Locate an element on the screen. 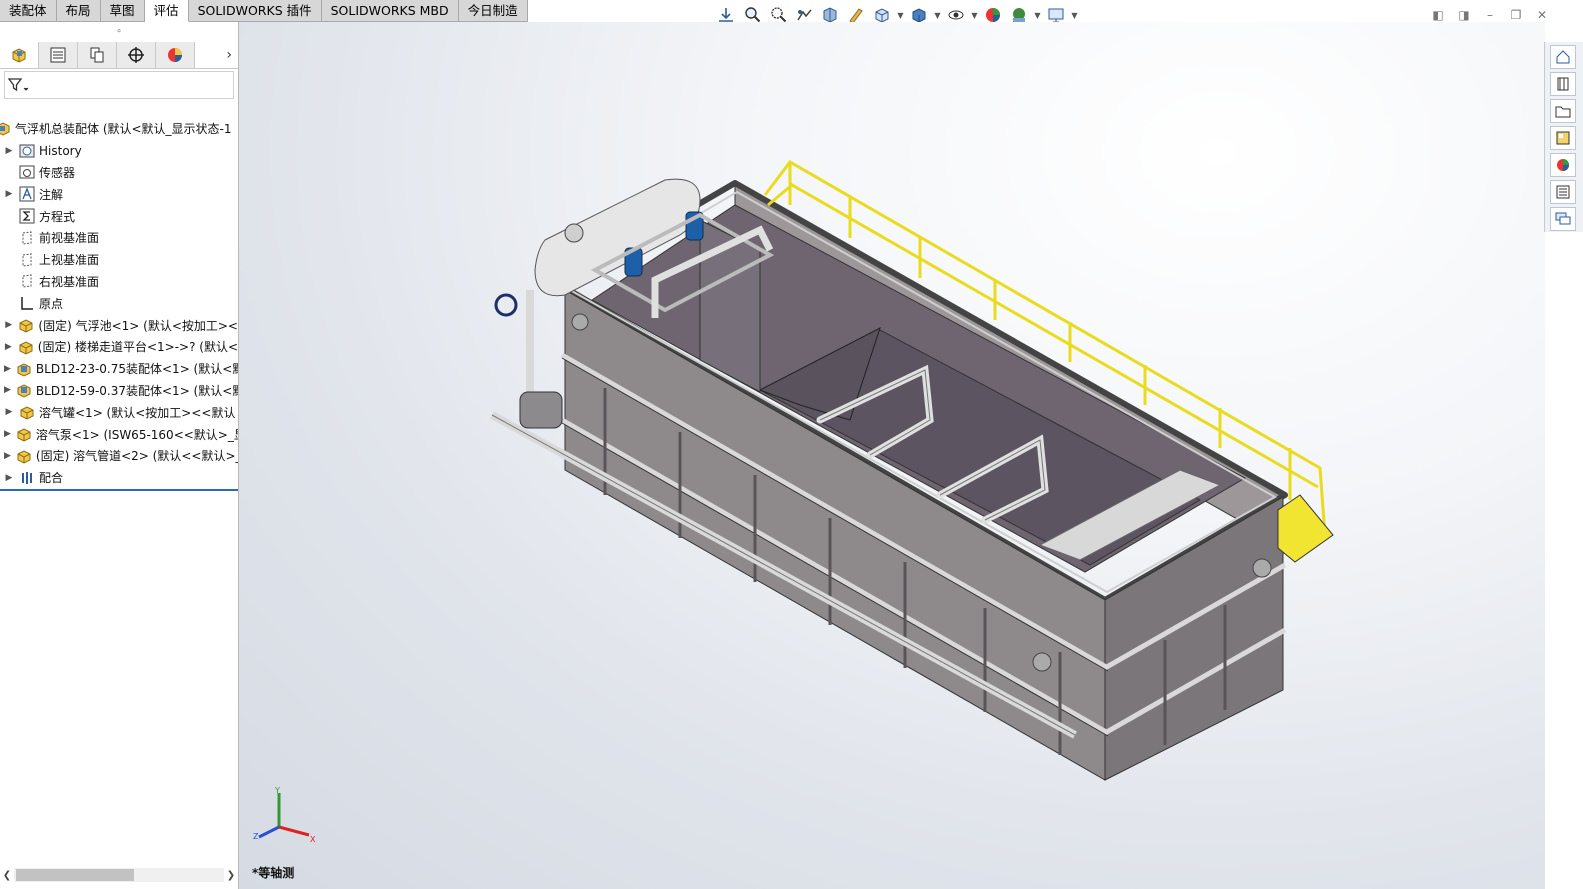 Image resolution: width=1583 pixels, height=889 pixels. view-orientation-label: *等轴测 is located at coordinates (273, 873).